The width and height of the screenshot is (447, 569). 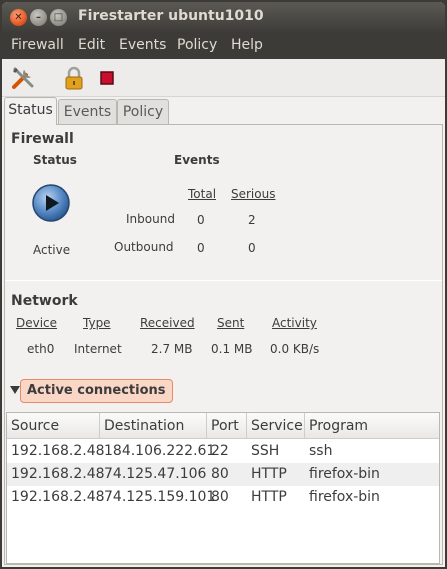 What do you see at coordinates (160, 497) in the screenshot?
I see `cell-destination: 74.125.159.101` at bounding box center [160, 497].